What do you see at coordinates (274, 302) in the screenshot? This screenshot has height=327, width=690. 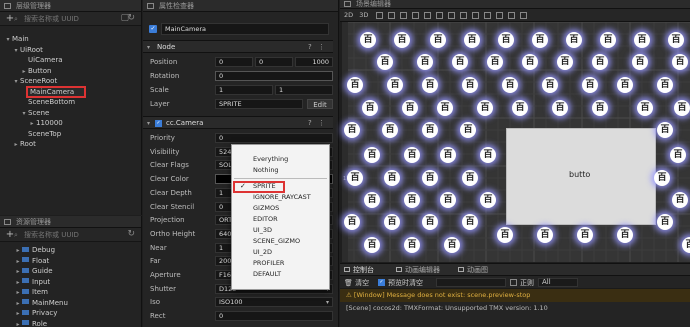 I see `iso-select: ISO100` at bounding box center [274, 302].